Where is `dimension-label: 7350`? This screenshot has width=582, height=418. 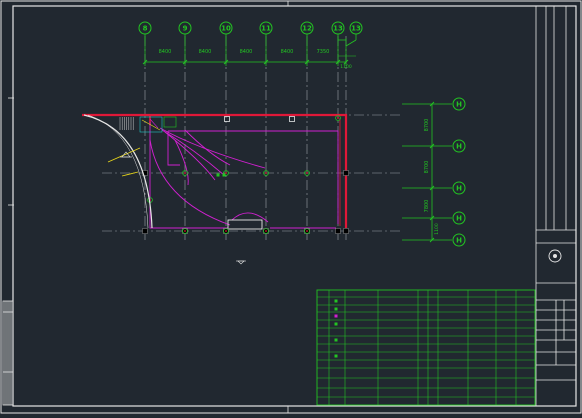 dimension-label: 7350 is located at coordinates (323, 52).